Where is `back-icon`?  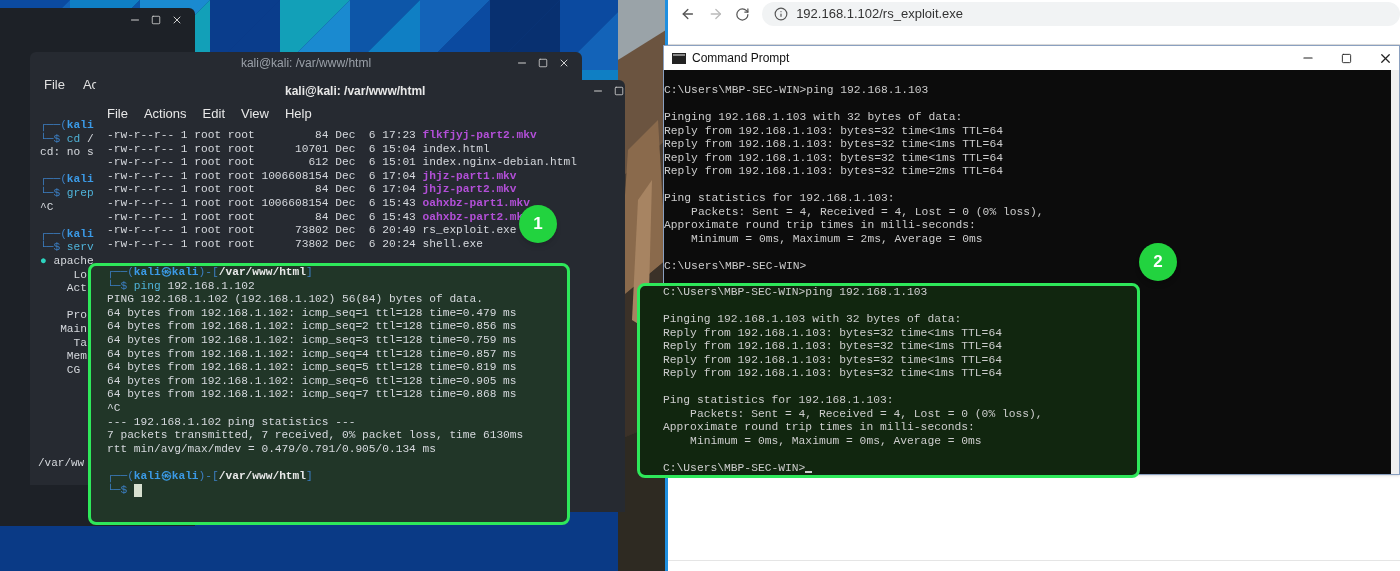
back-icon is located at coordinates (688, 14).